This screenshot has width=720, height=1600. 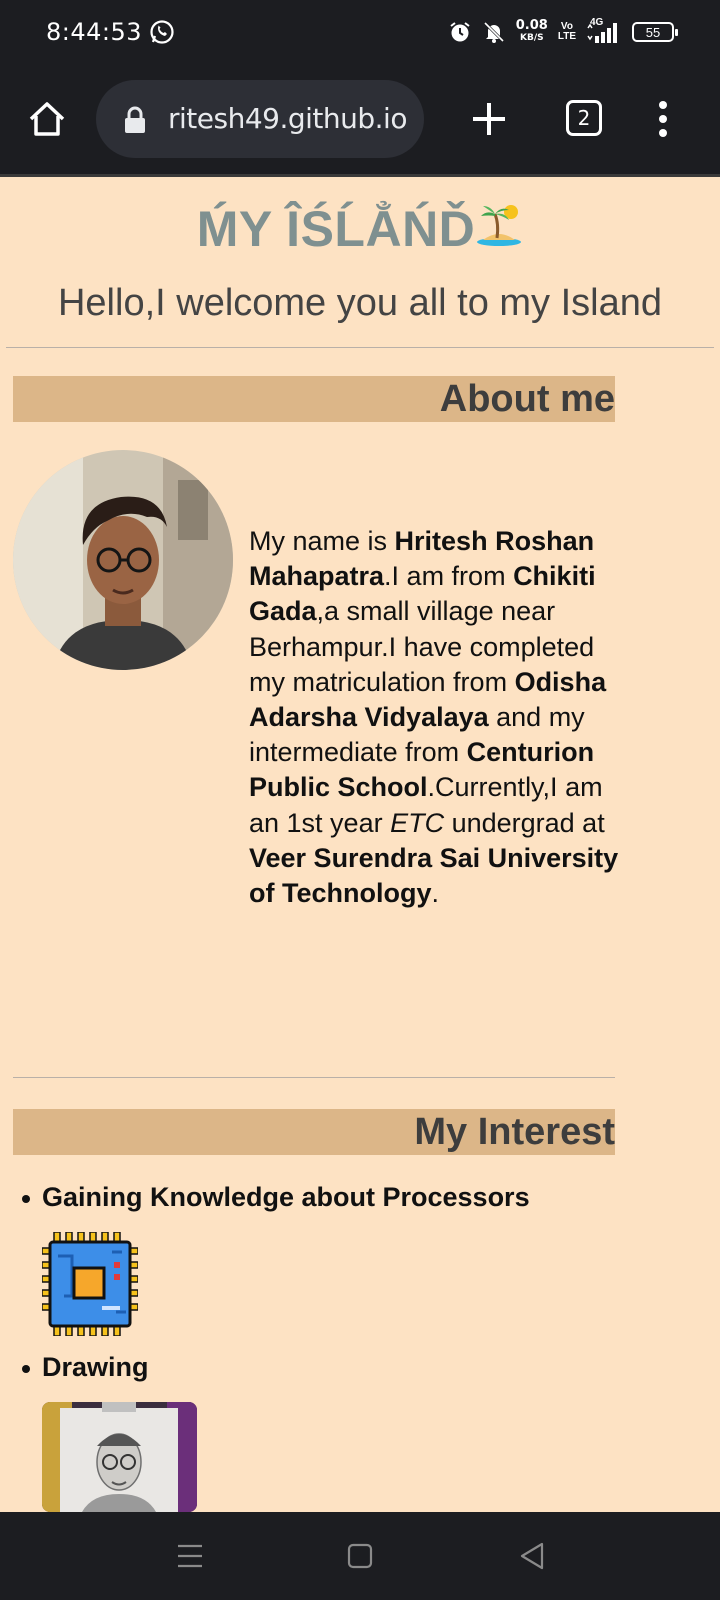 I want to click on status-bar: 8:44:53 0.08 KB/S Vo LTE 4G 55, so click(x=360, y=32).